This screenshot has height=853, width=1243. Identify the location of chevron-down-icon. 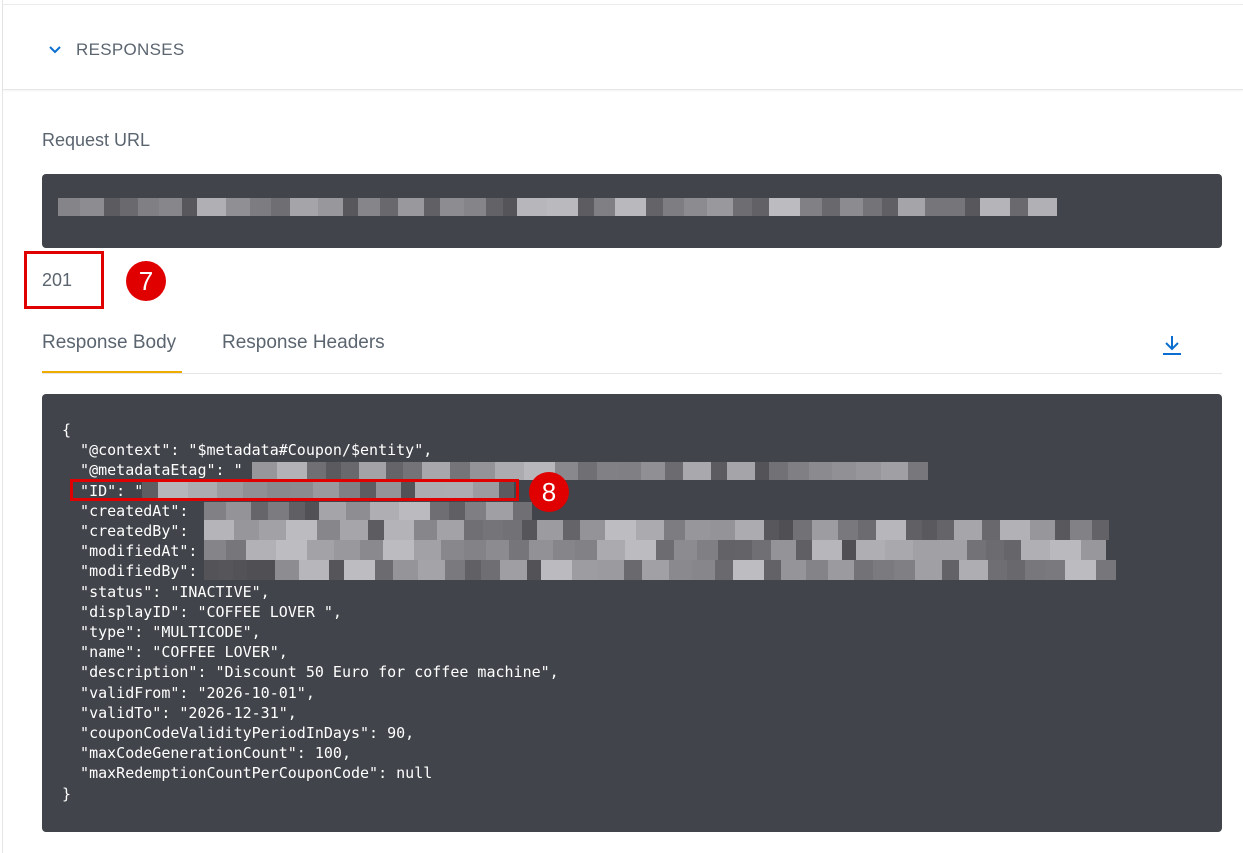
(55, 49).